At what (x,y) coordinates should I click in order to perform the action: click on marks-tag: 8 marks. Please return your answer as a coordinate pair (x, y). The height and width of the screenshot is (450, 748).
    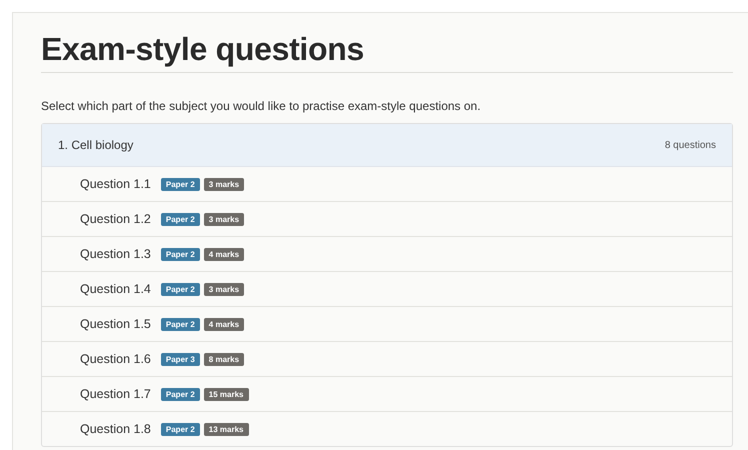
    Looking at the image, I should click on (224, 359).